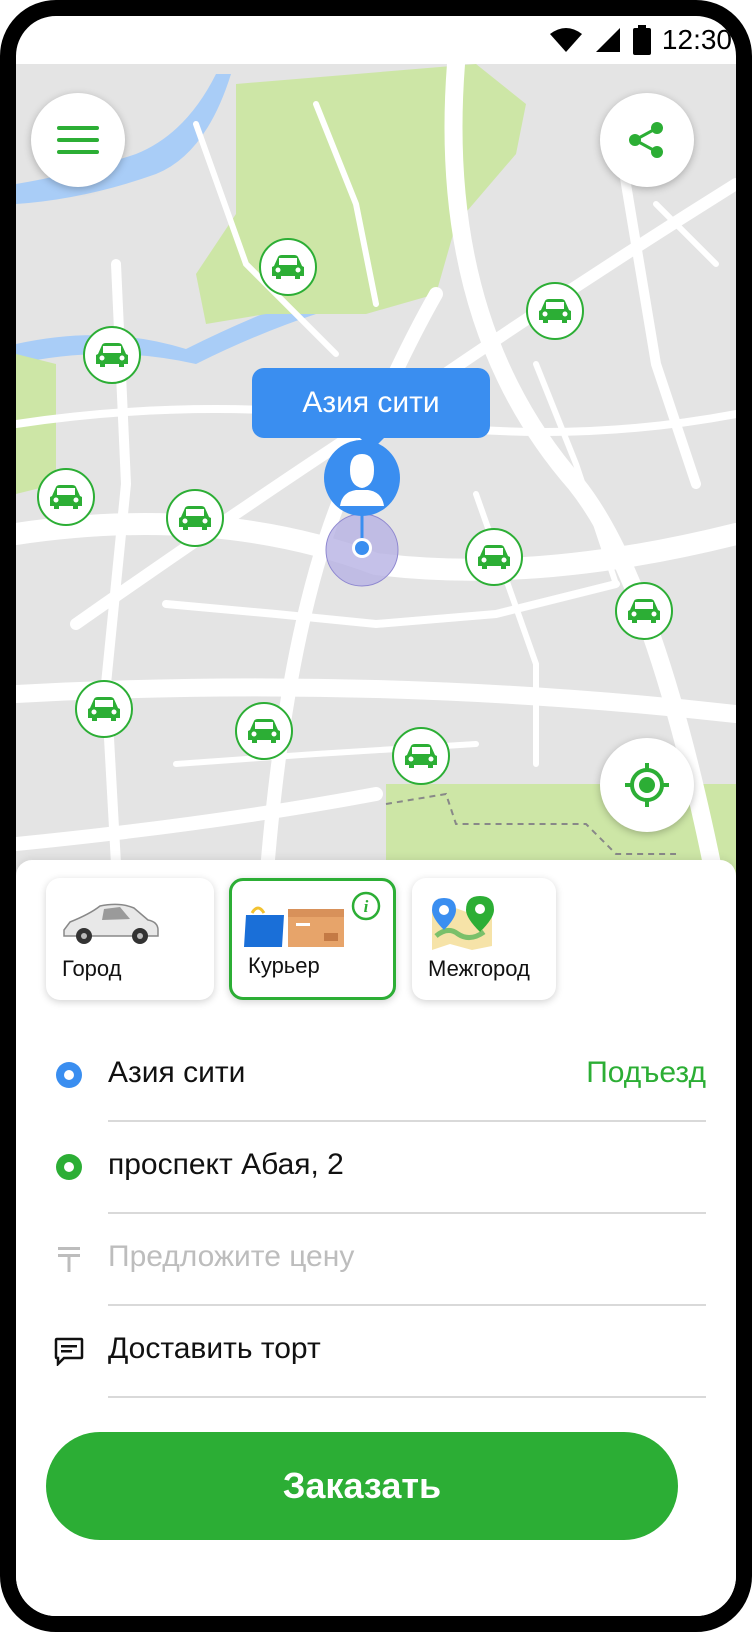 The image size is (752, 1632). Describe the element at coordinates (69, 1351) in the screenshot. I see `comment-icon` at that location.